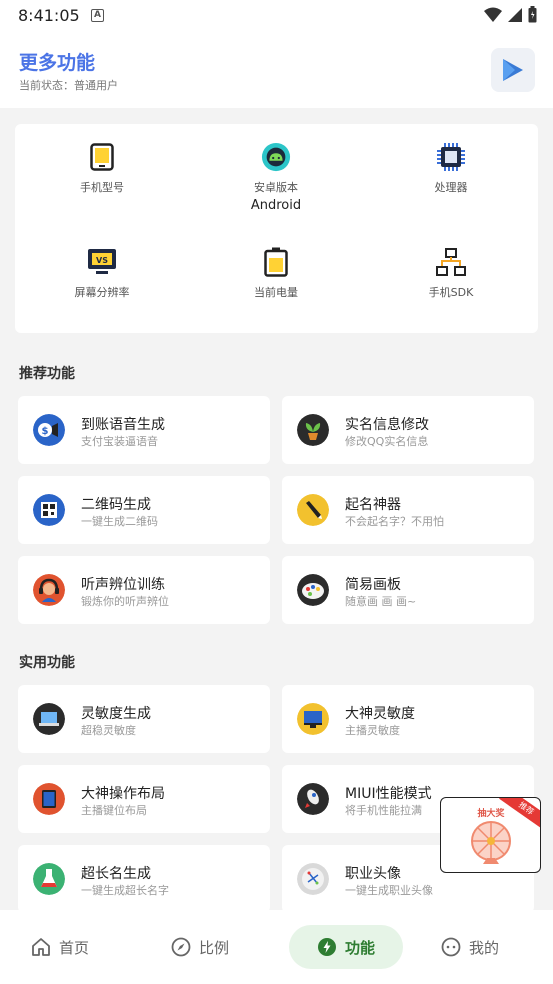 Image resolution: width=553 pixels, height=984 pixels. I want to click on info-label: 屏幕分辨率, so click(102, 292).